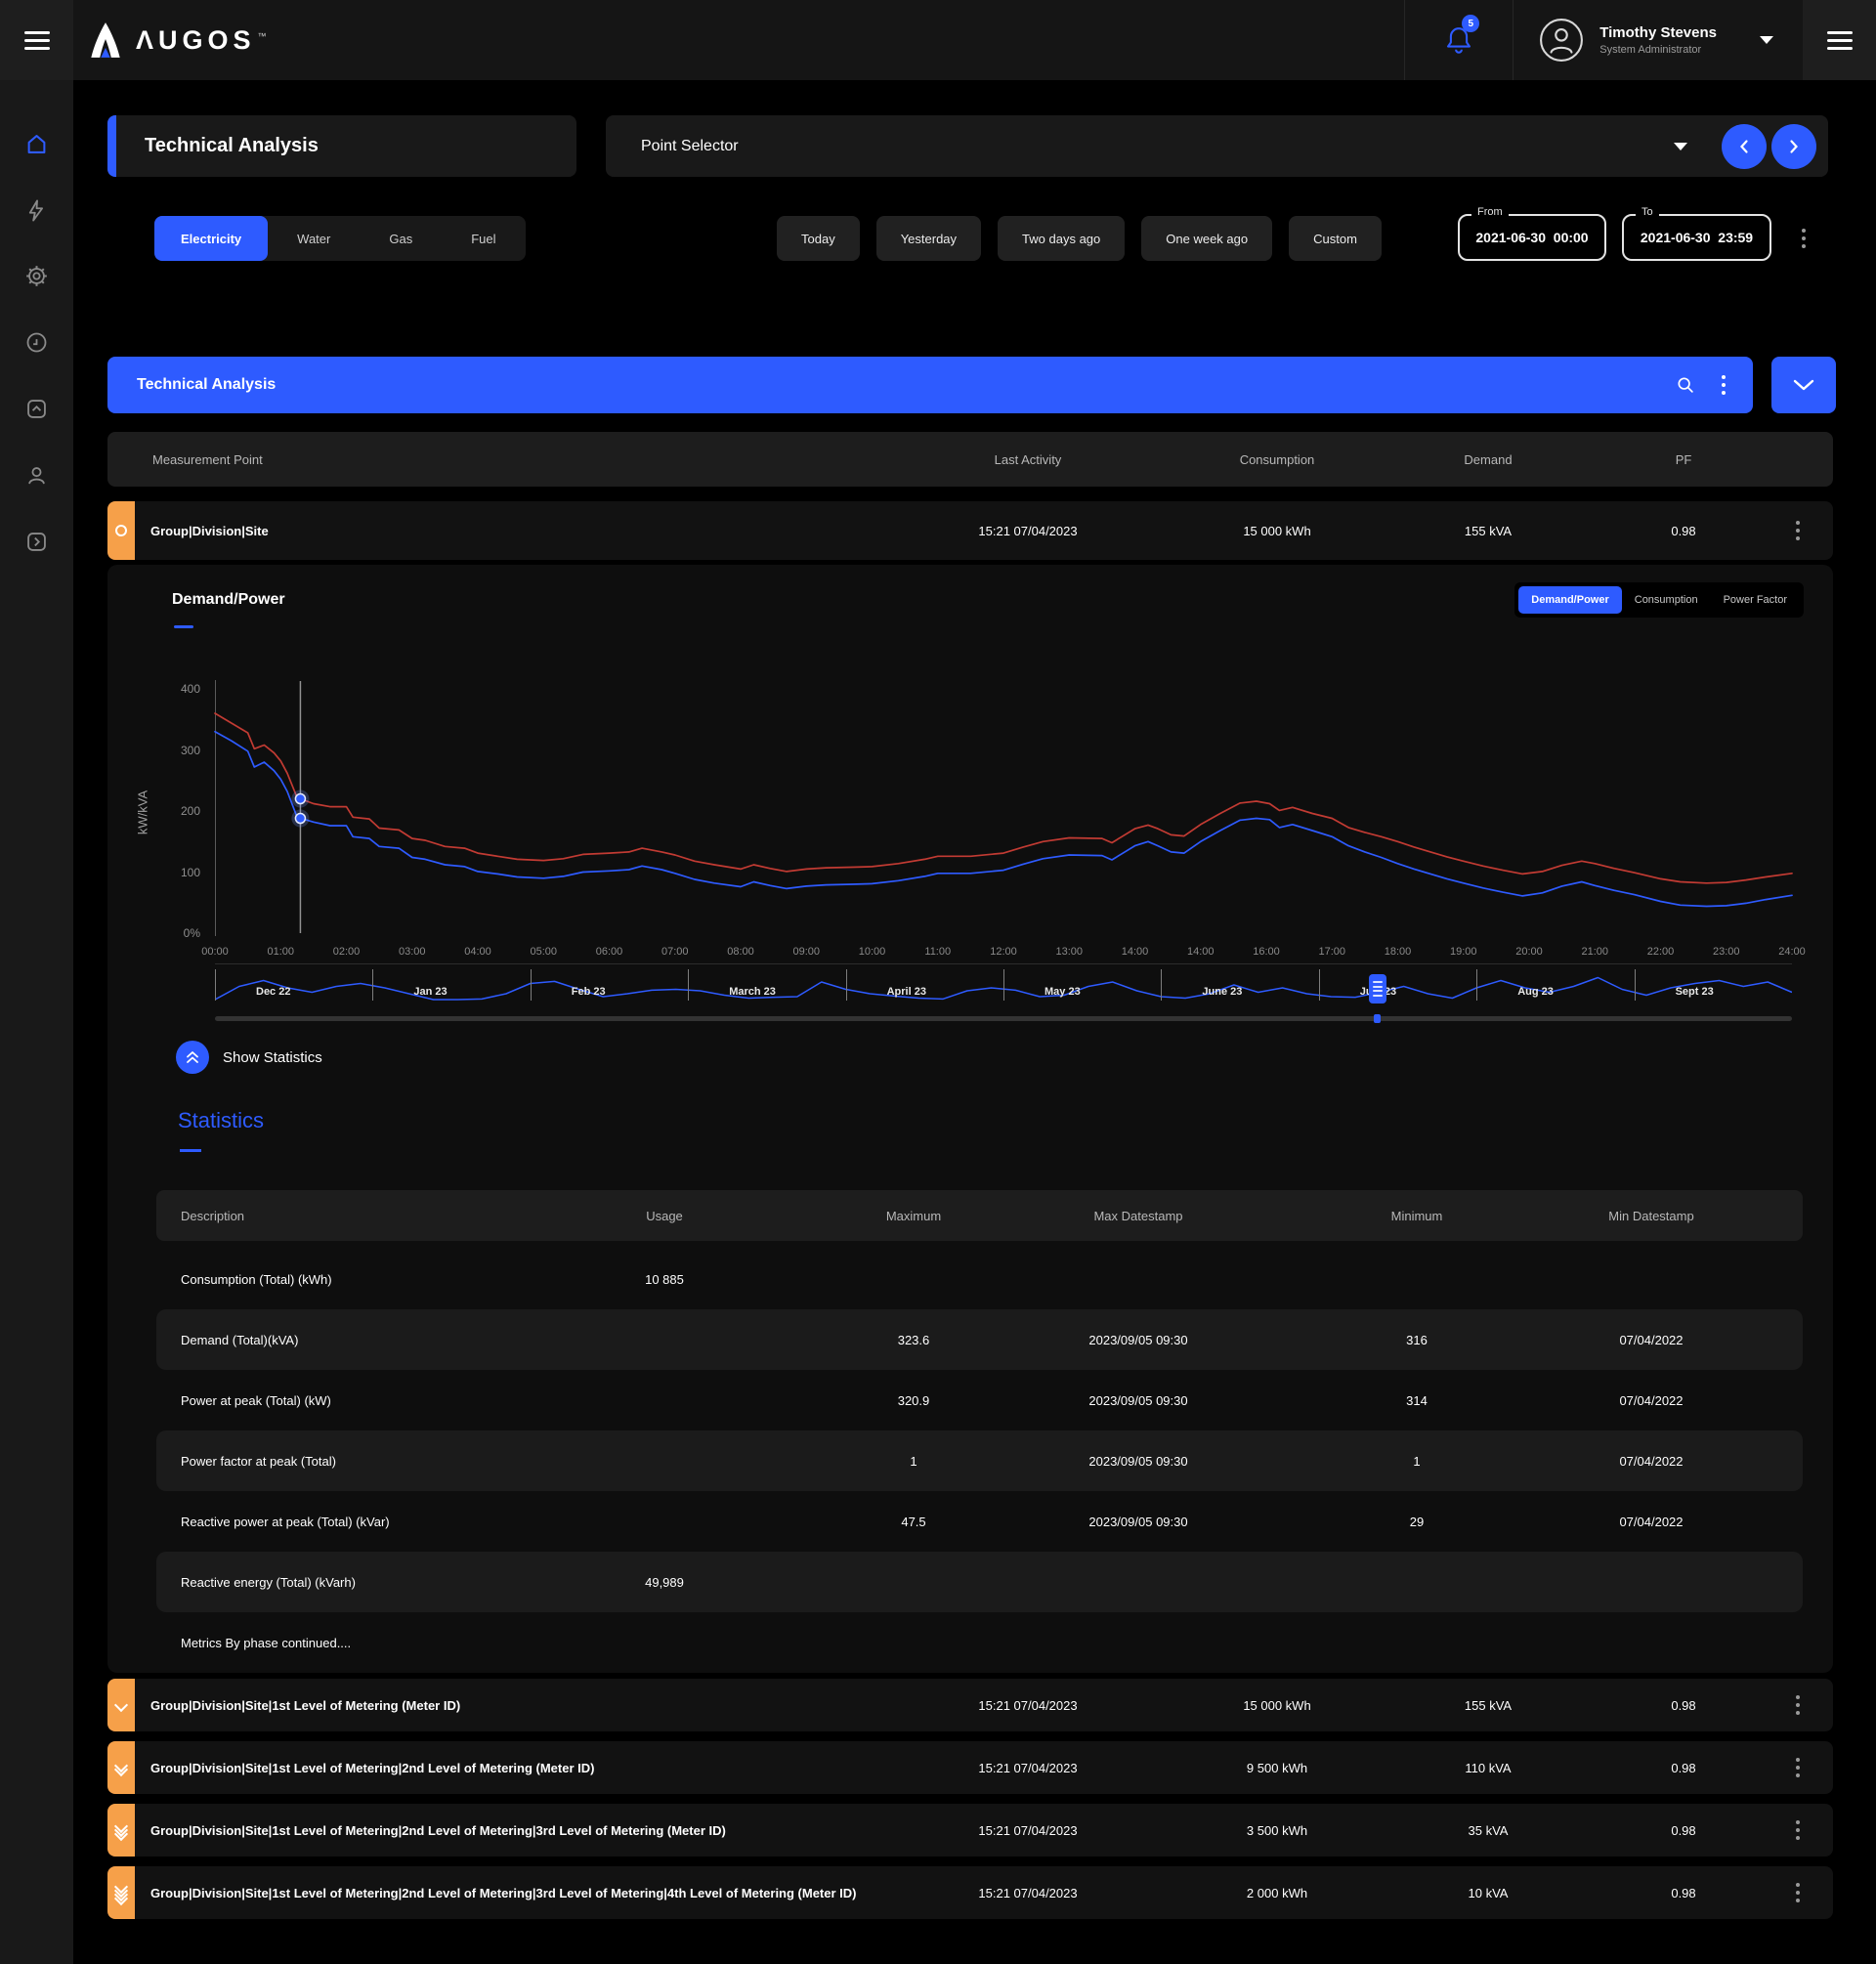 Image resolution: width=1876 pixels, height=1964 pixels. I want to click on sidebar-item-users, so click(36, 474).